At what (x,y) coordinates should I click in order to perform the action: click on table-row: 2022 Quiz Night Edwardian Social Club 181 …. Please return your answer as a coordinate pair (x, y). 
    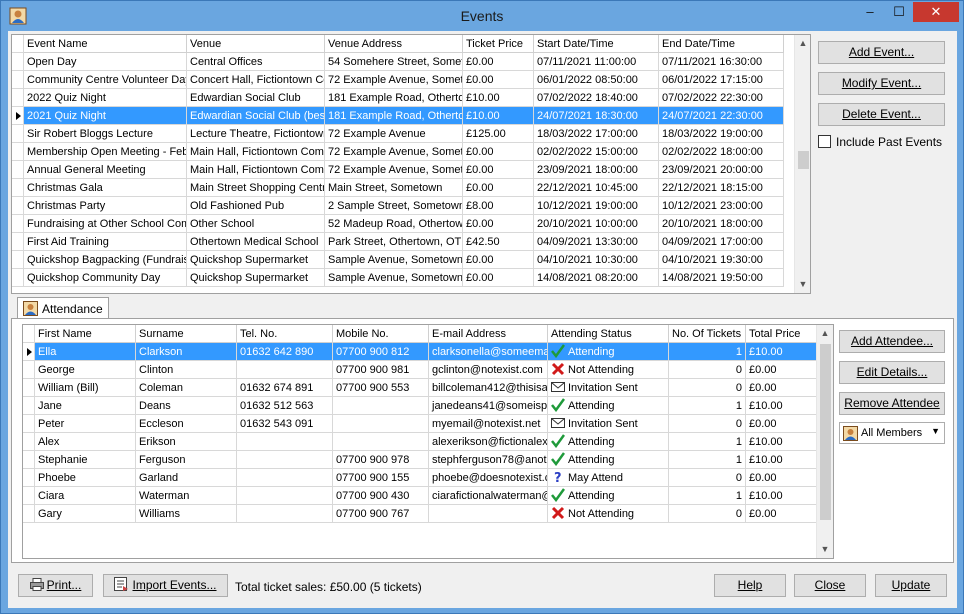
    Looking at the image, I should click on (398, 98).